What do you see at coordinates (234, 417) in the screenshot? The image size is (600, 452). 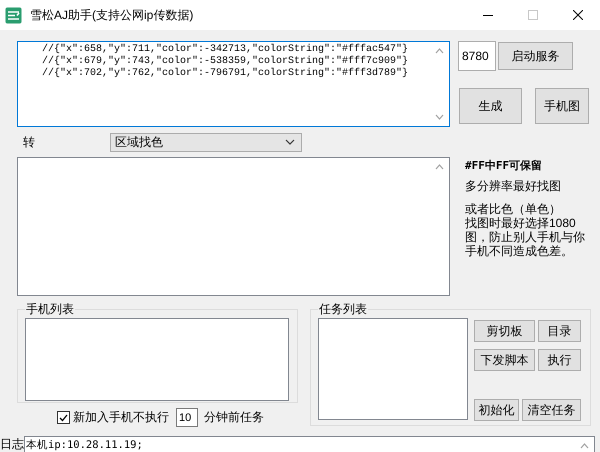 I see `minutes-label: 分钟前任务` at bounding box center [234, 417].